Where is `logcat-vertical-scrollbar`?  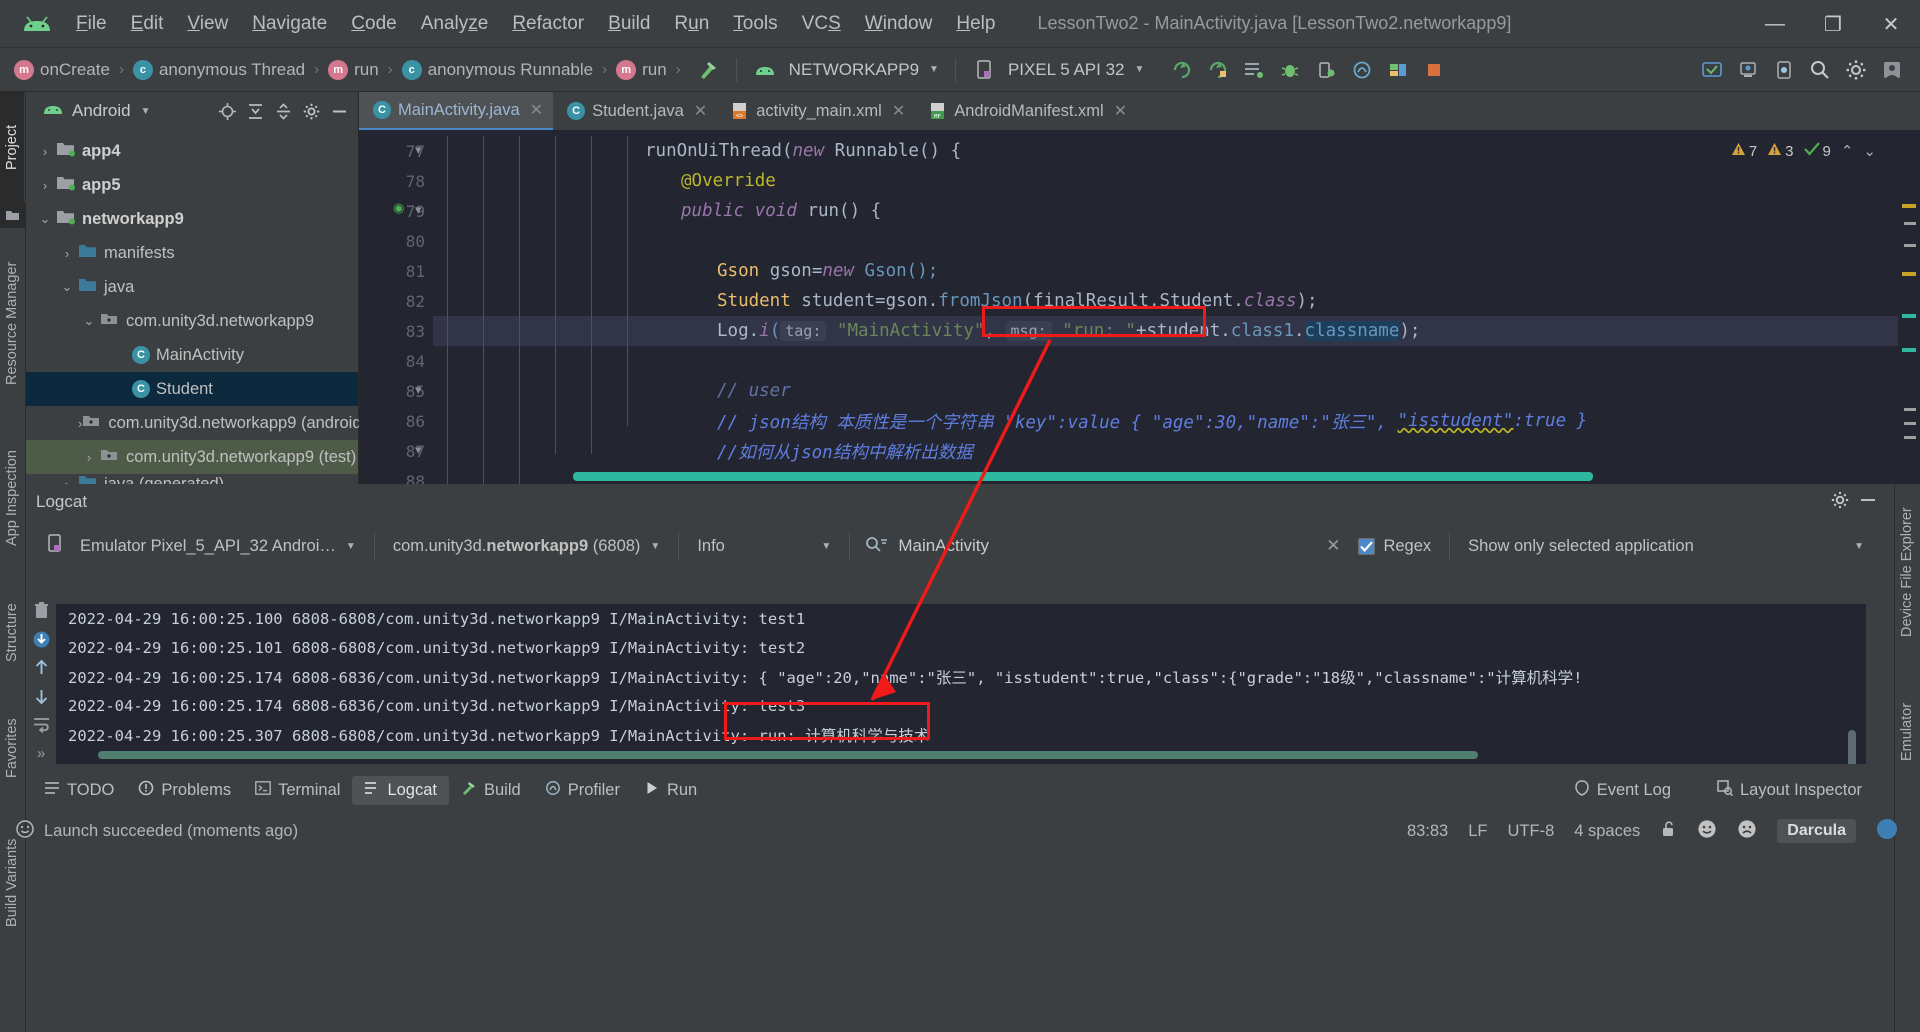
logcat-vertical-scrollbar is located at coordinates (1852, 747).